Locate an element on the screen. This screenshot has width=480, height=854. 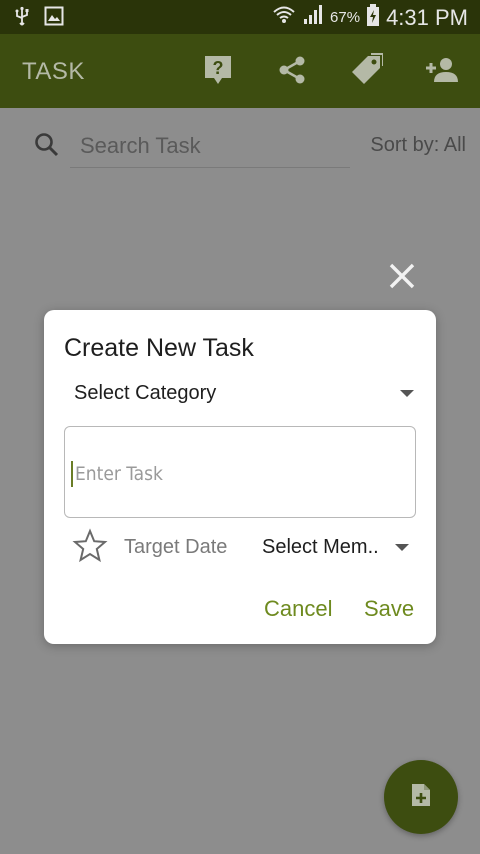
task-input: Enter Task is located at coordinates (240, 472).